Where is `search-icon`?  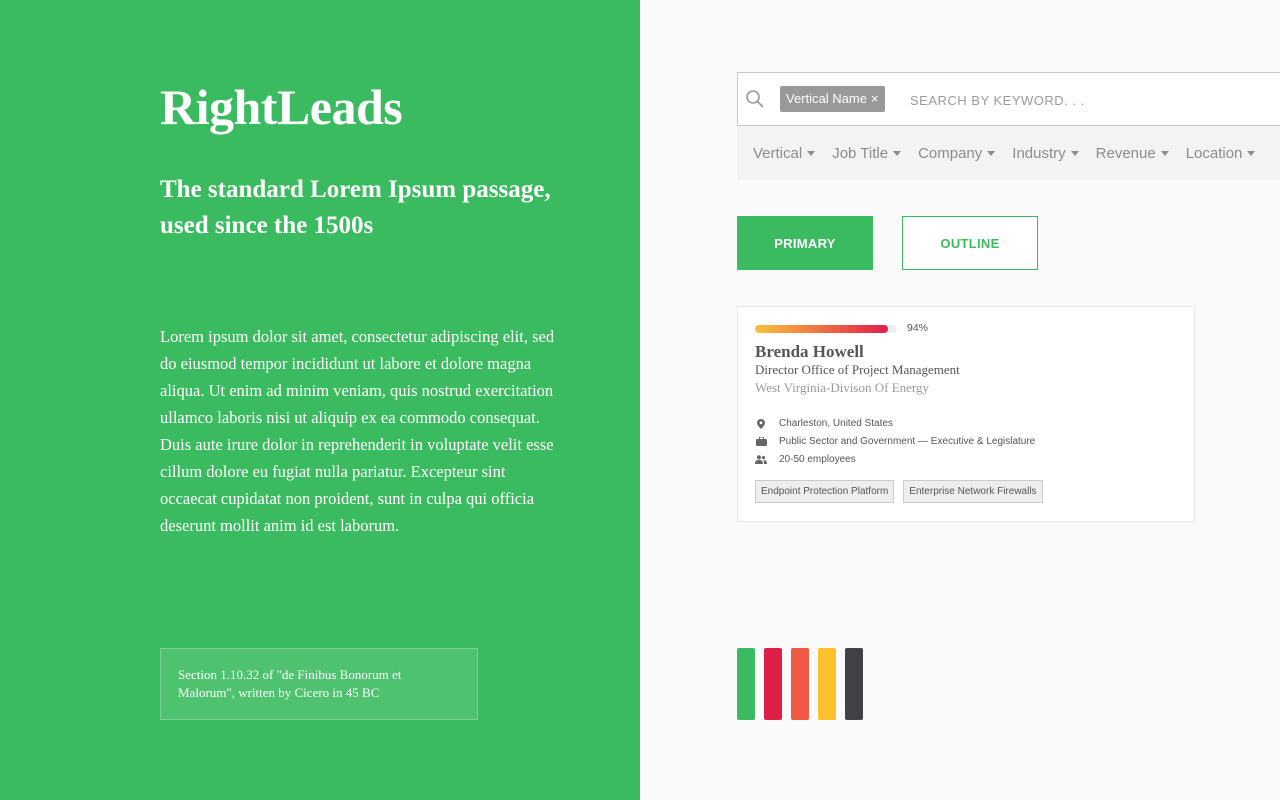 search-icon is located at coordinates (755, 99).